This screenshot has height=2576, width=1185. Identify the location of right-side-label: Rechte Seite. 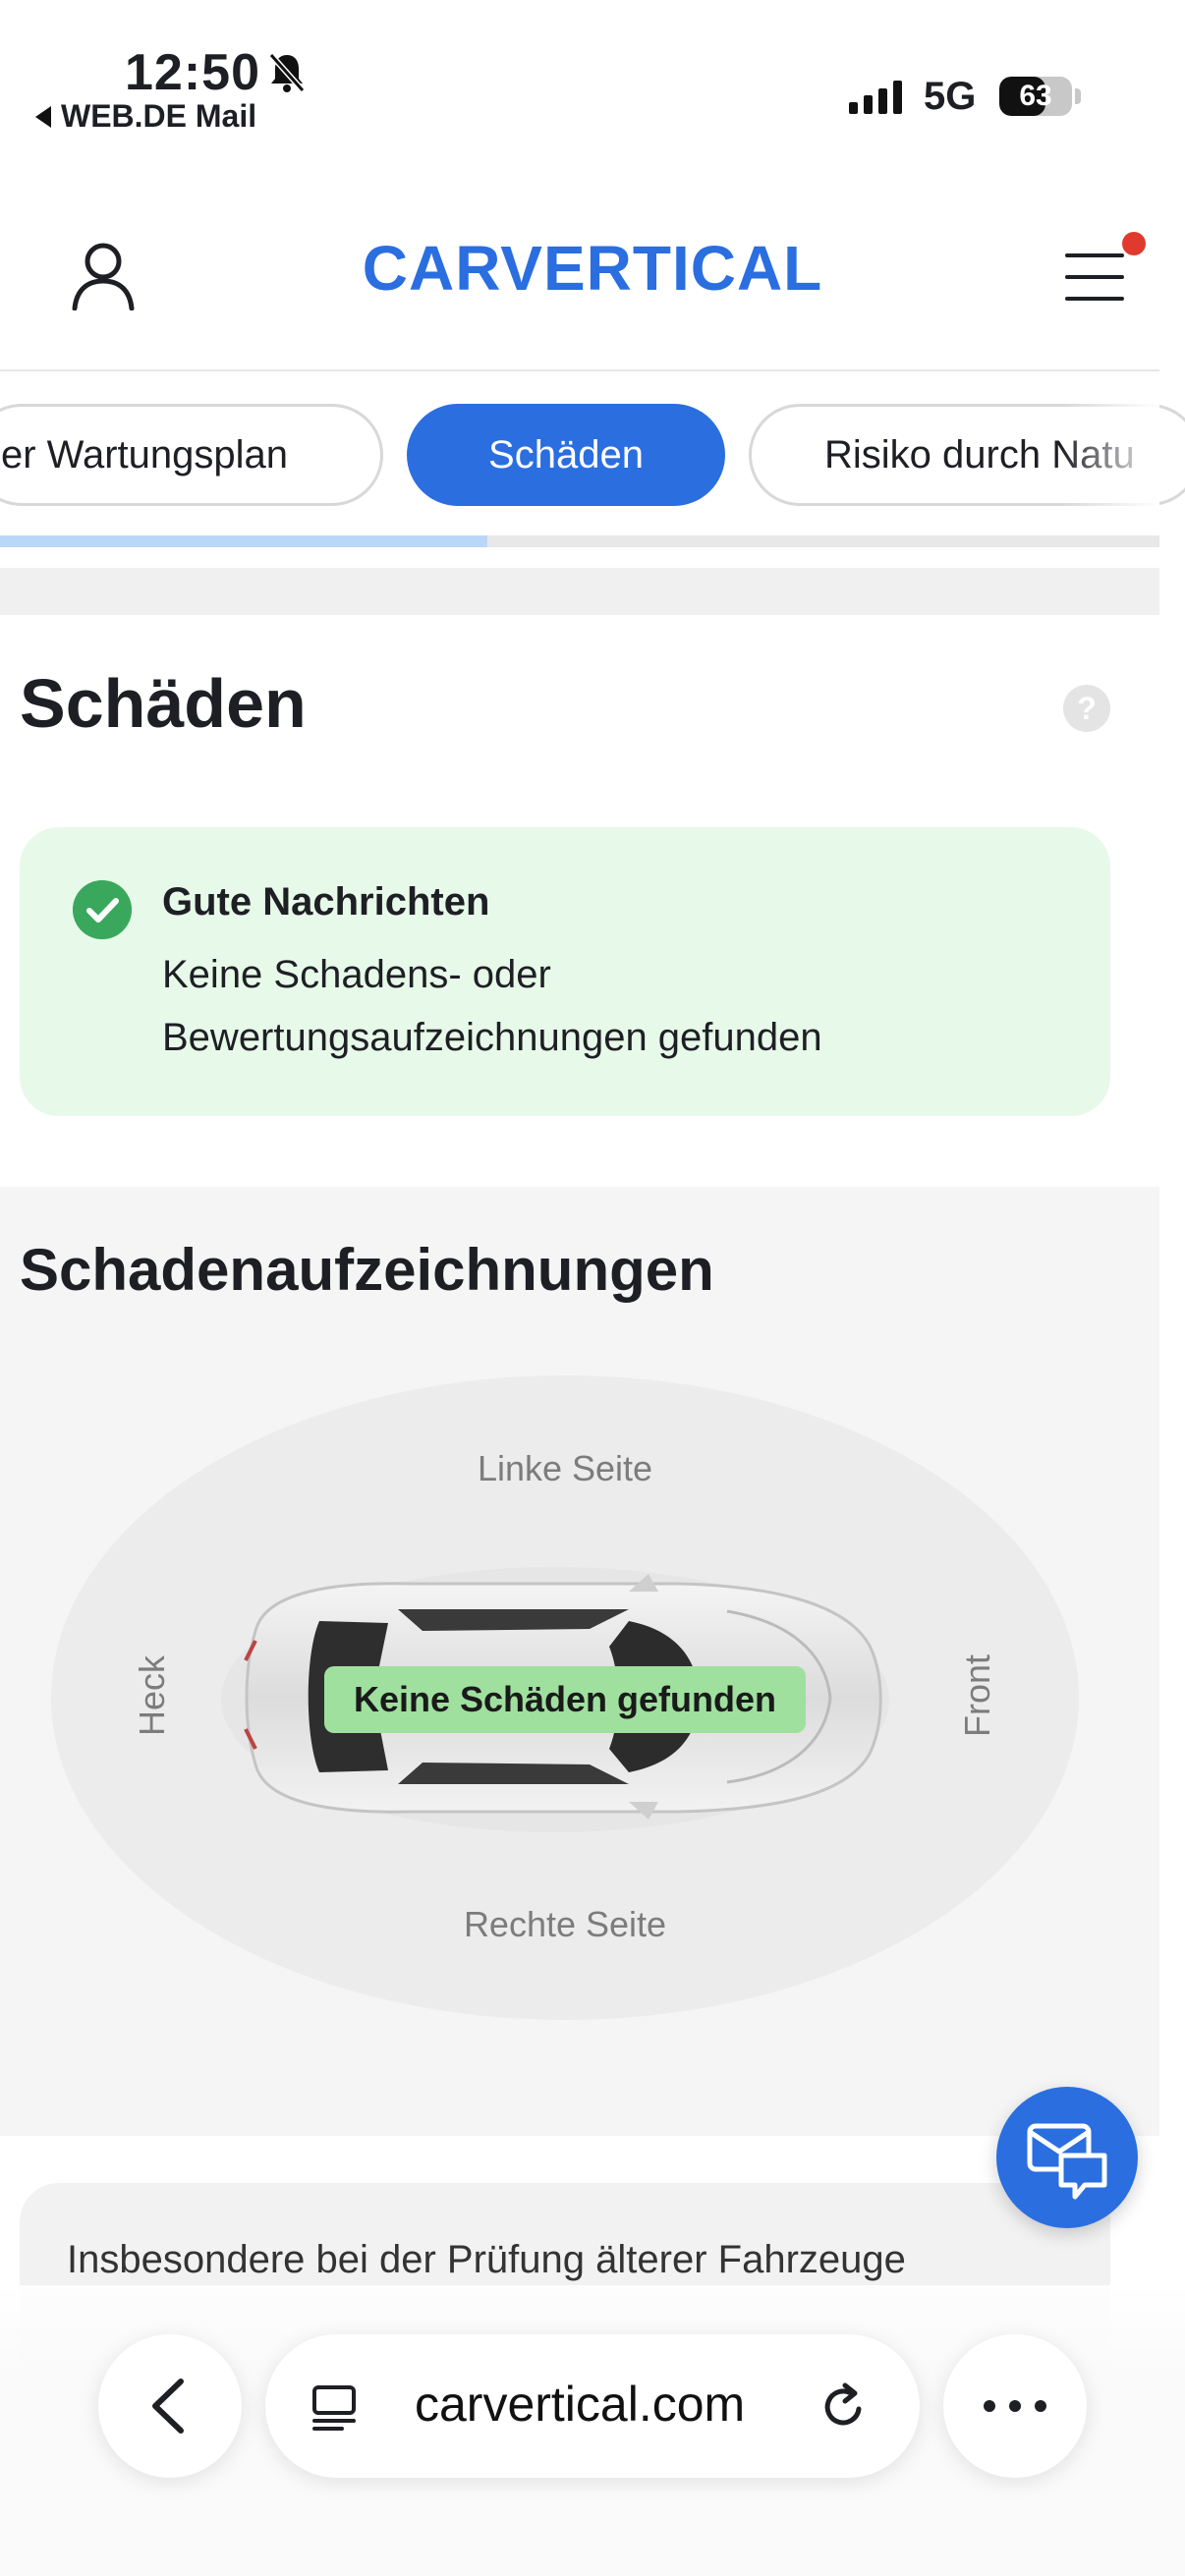
(565, 1924).